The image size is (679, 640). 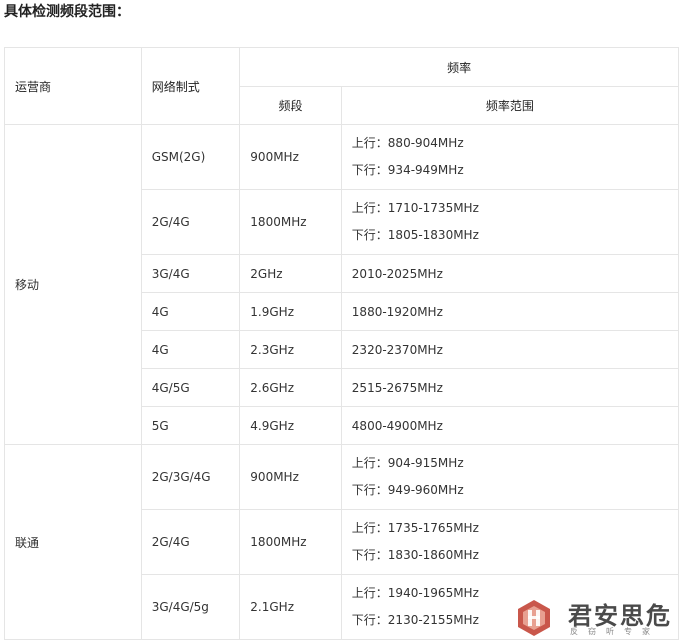 What do you see at coordinates (190, 86) in the screenshot?
I see `header-network: 网络制式` at bounding box center [190, 86].